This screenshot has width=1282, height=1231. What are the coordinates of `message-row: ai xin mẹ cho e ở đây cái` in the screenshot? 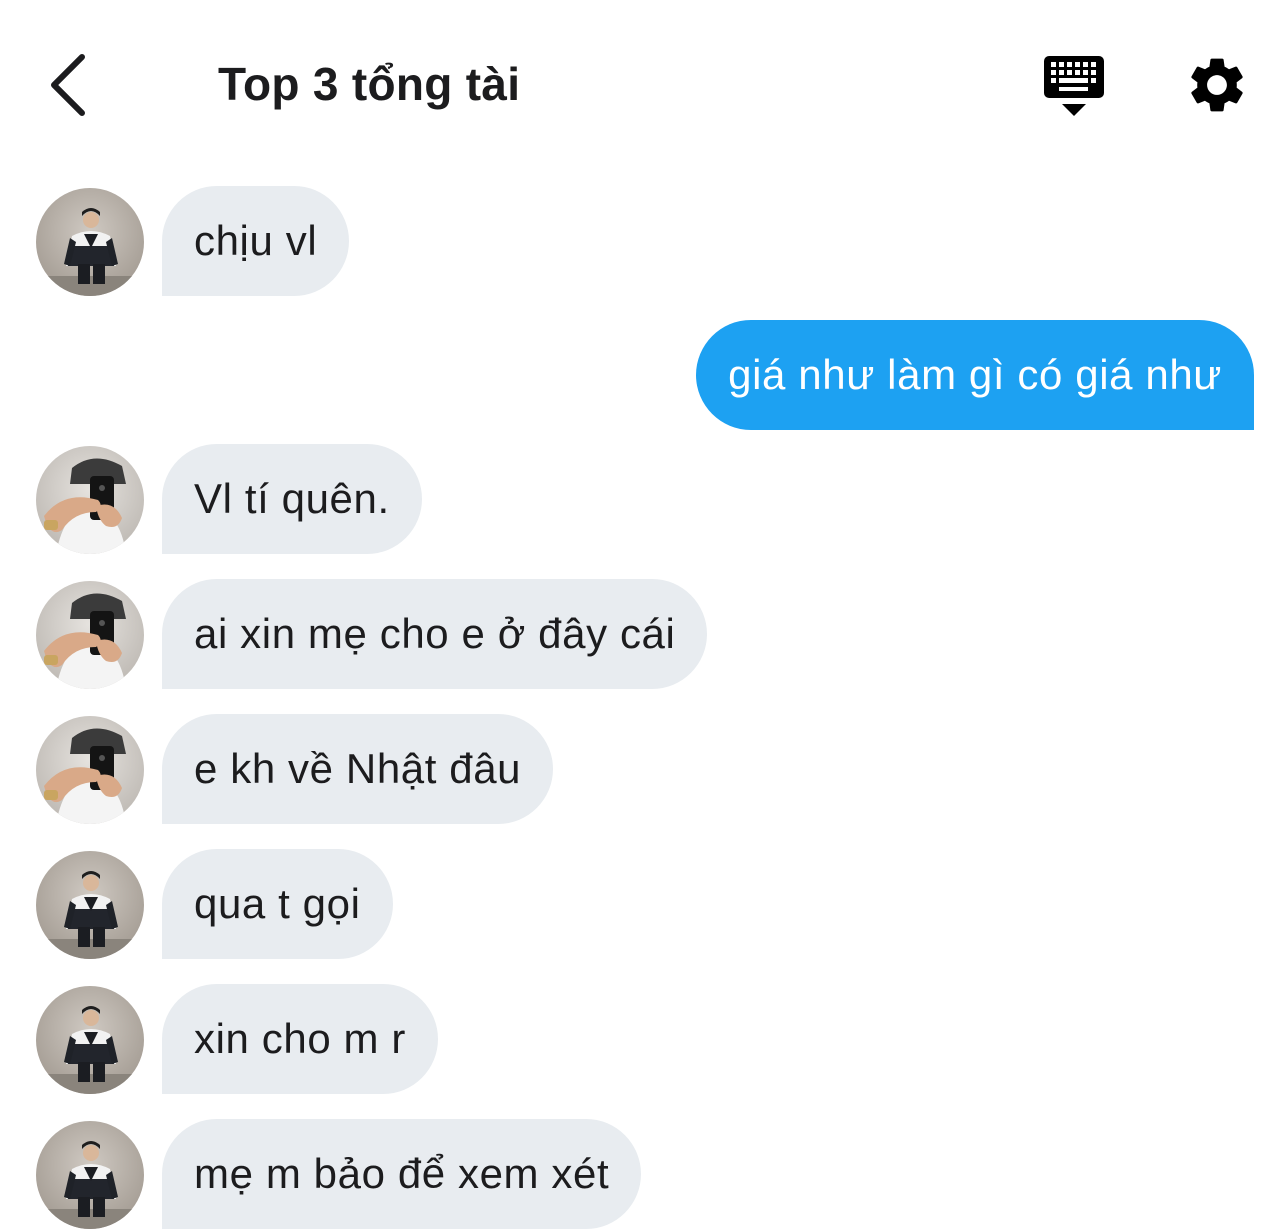 It's located at (641, 635).